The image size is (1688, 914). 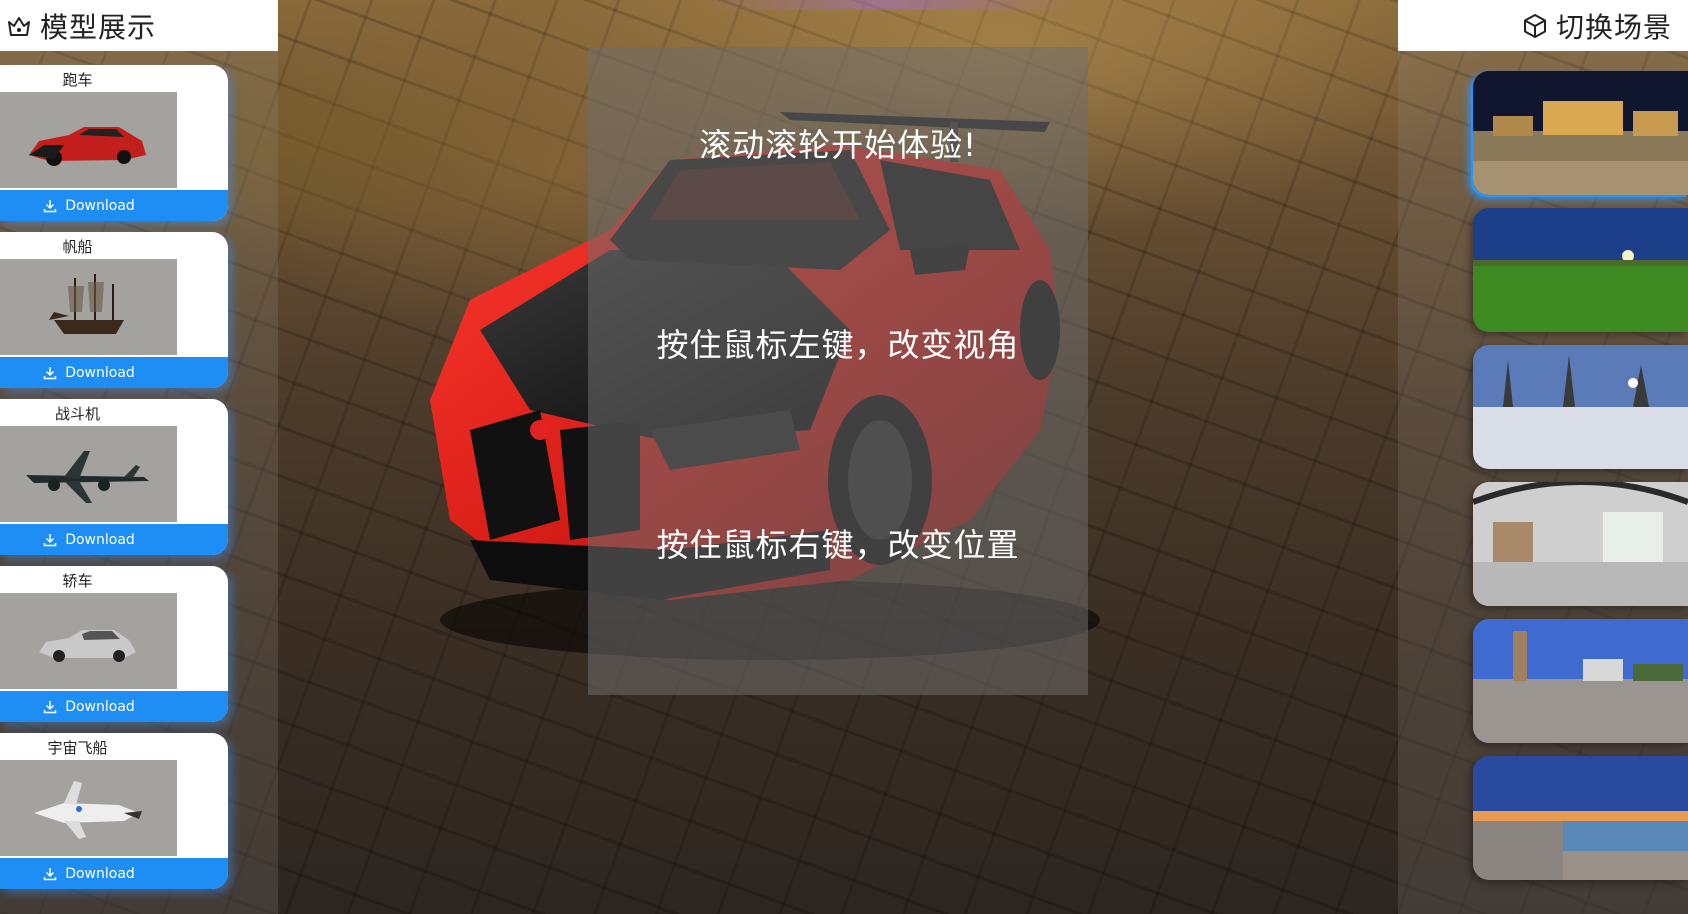 What do you see at coordinates (1535, 26) in the screenshot?
I see `cube-icon` at bounding box center [1535, 26].